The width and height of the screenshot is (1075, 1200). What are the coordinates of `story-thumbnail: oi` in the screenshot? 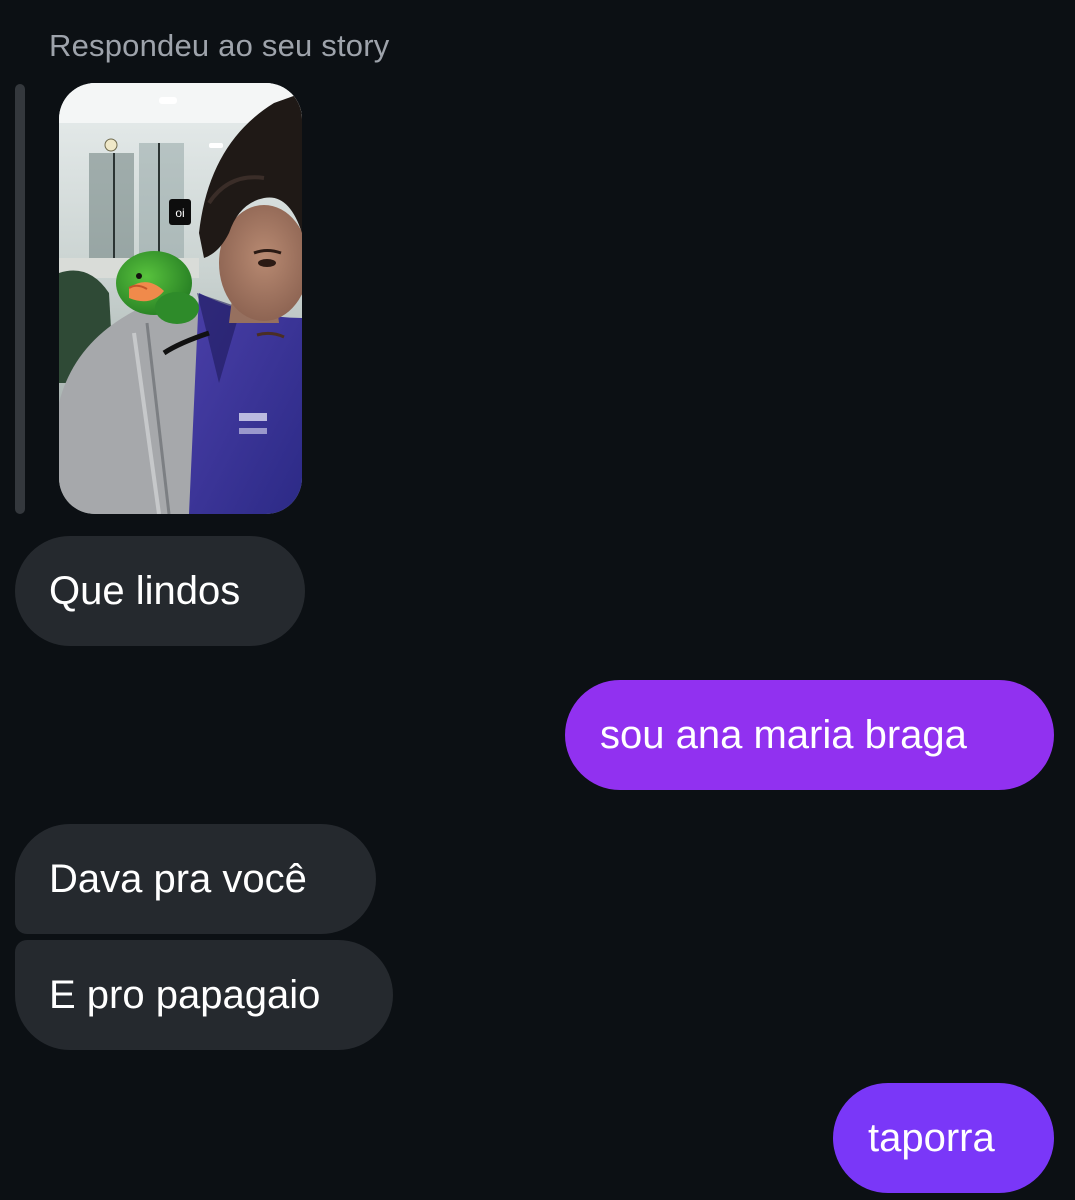 It's located at (180, 298).